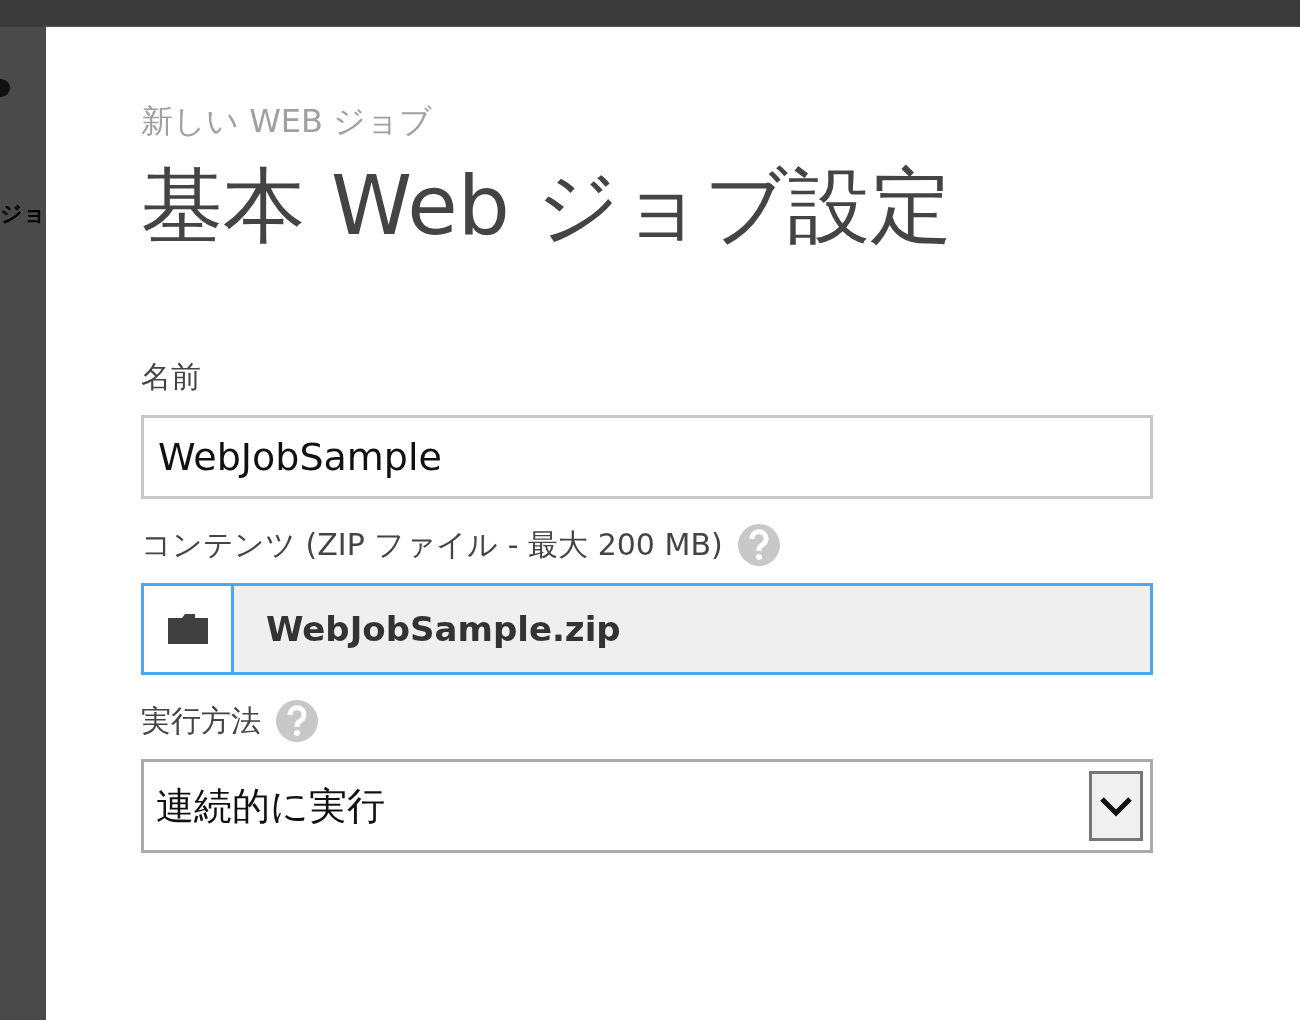  Describe the element at coordinates (443, 629) in the screenshot. I see `file-name: WebJobSample.zip` at that location.